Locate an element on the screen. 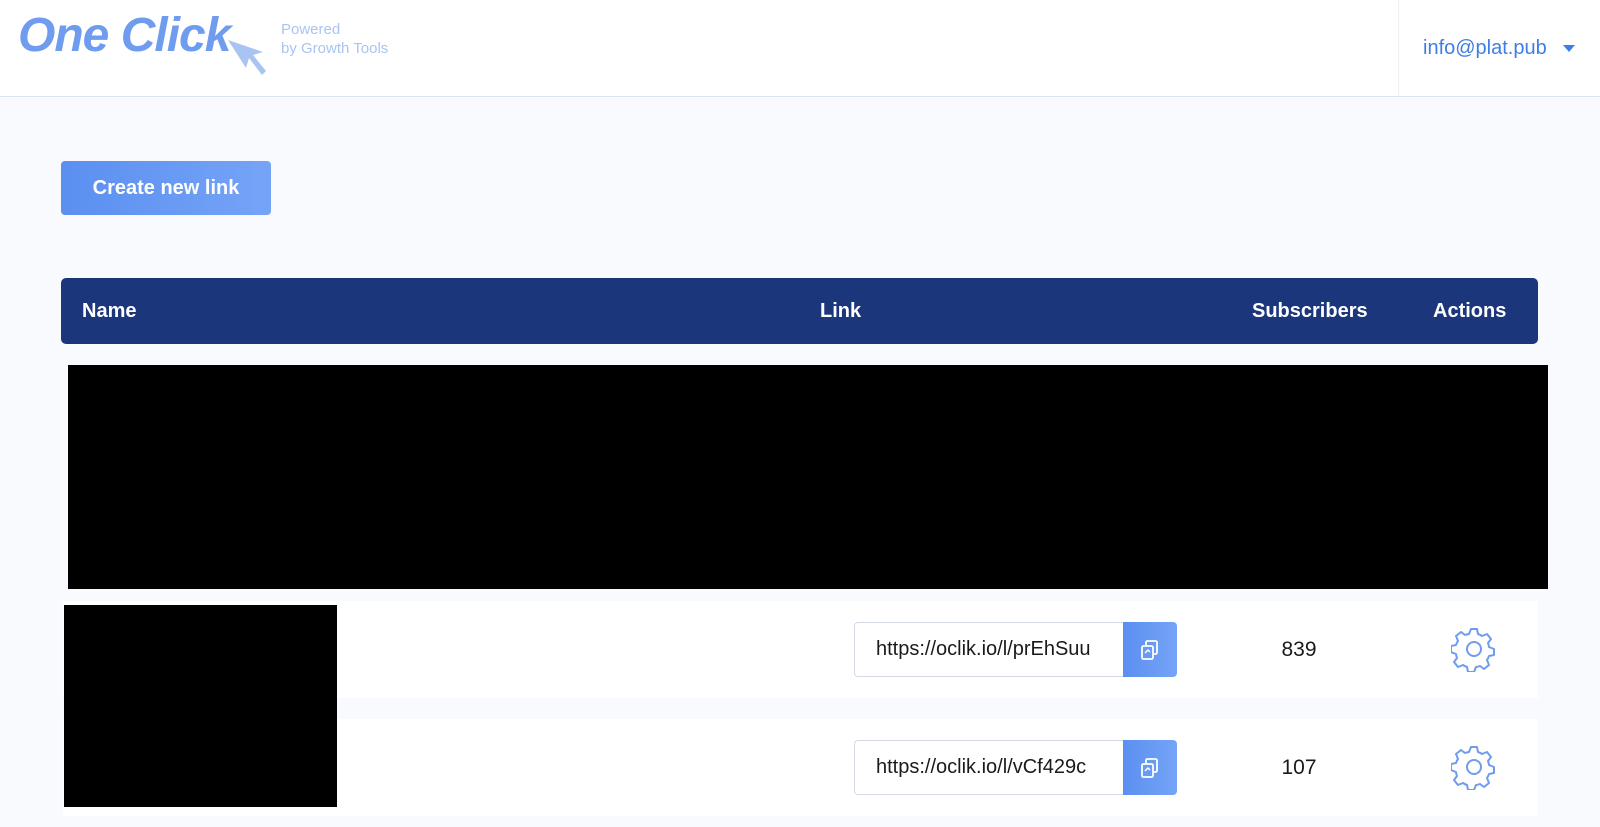  column-header-link: Link is located at coordinates (841, 311).